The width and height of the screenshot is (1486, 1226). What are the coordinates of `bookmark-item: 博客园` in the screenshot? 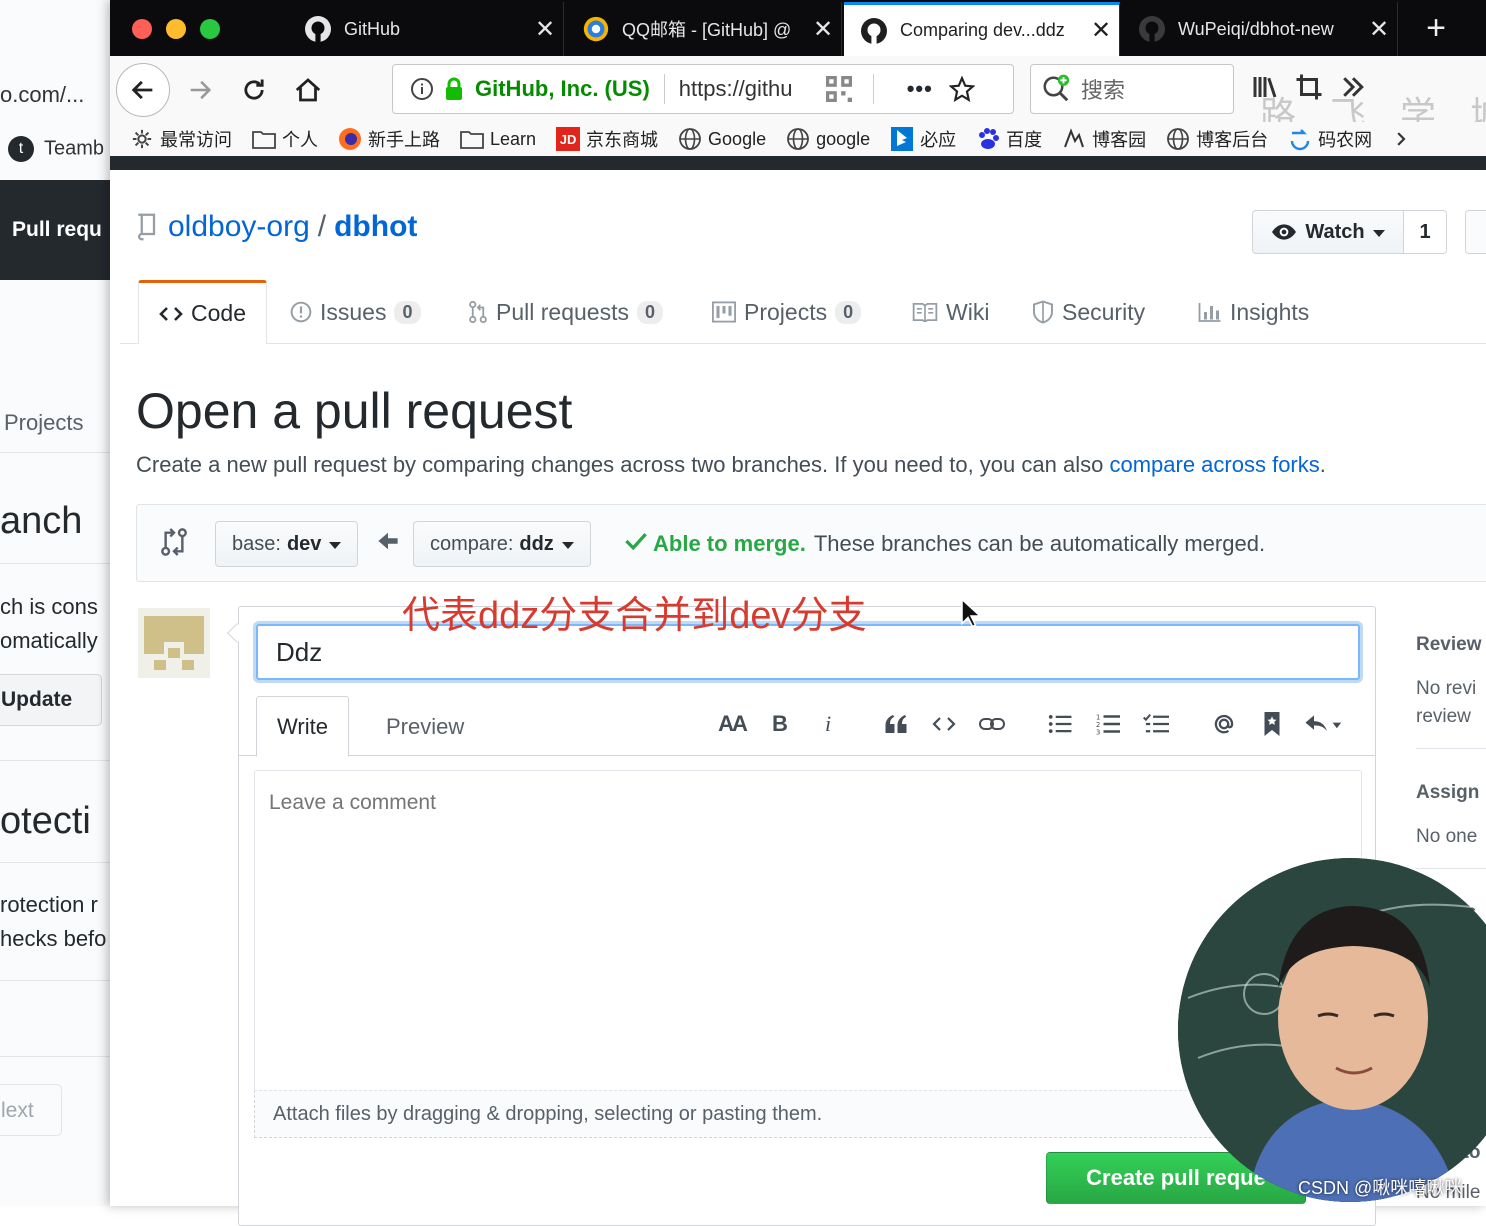 It's located at (1104, 139).